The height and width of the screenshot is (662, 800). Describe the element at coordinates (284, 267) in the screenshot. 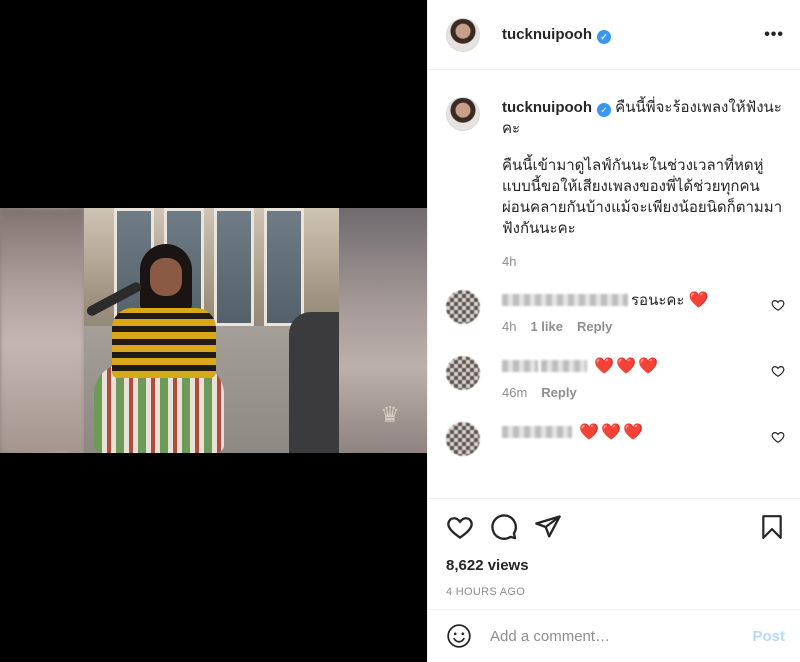

I see `background-window` at that location.